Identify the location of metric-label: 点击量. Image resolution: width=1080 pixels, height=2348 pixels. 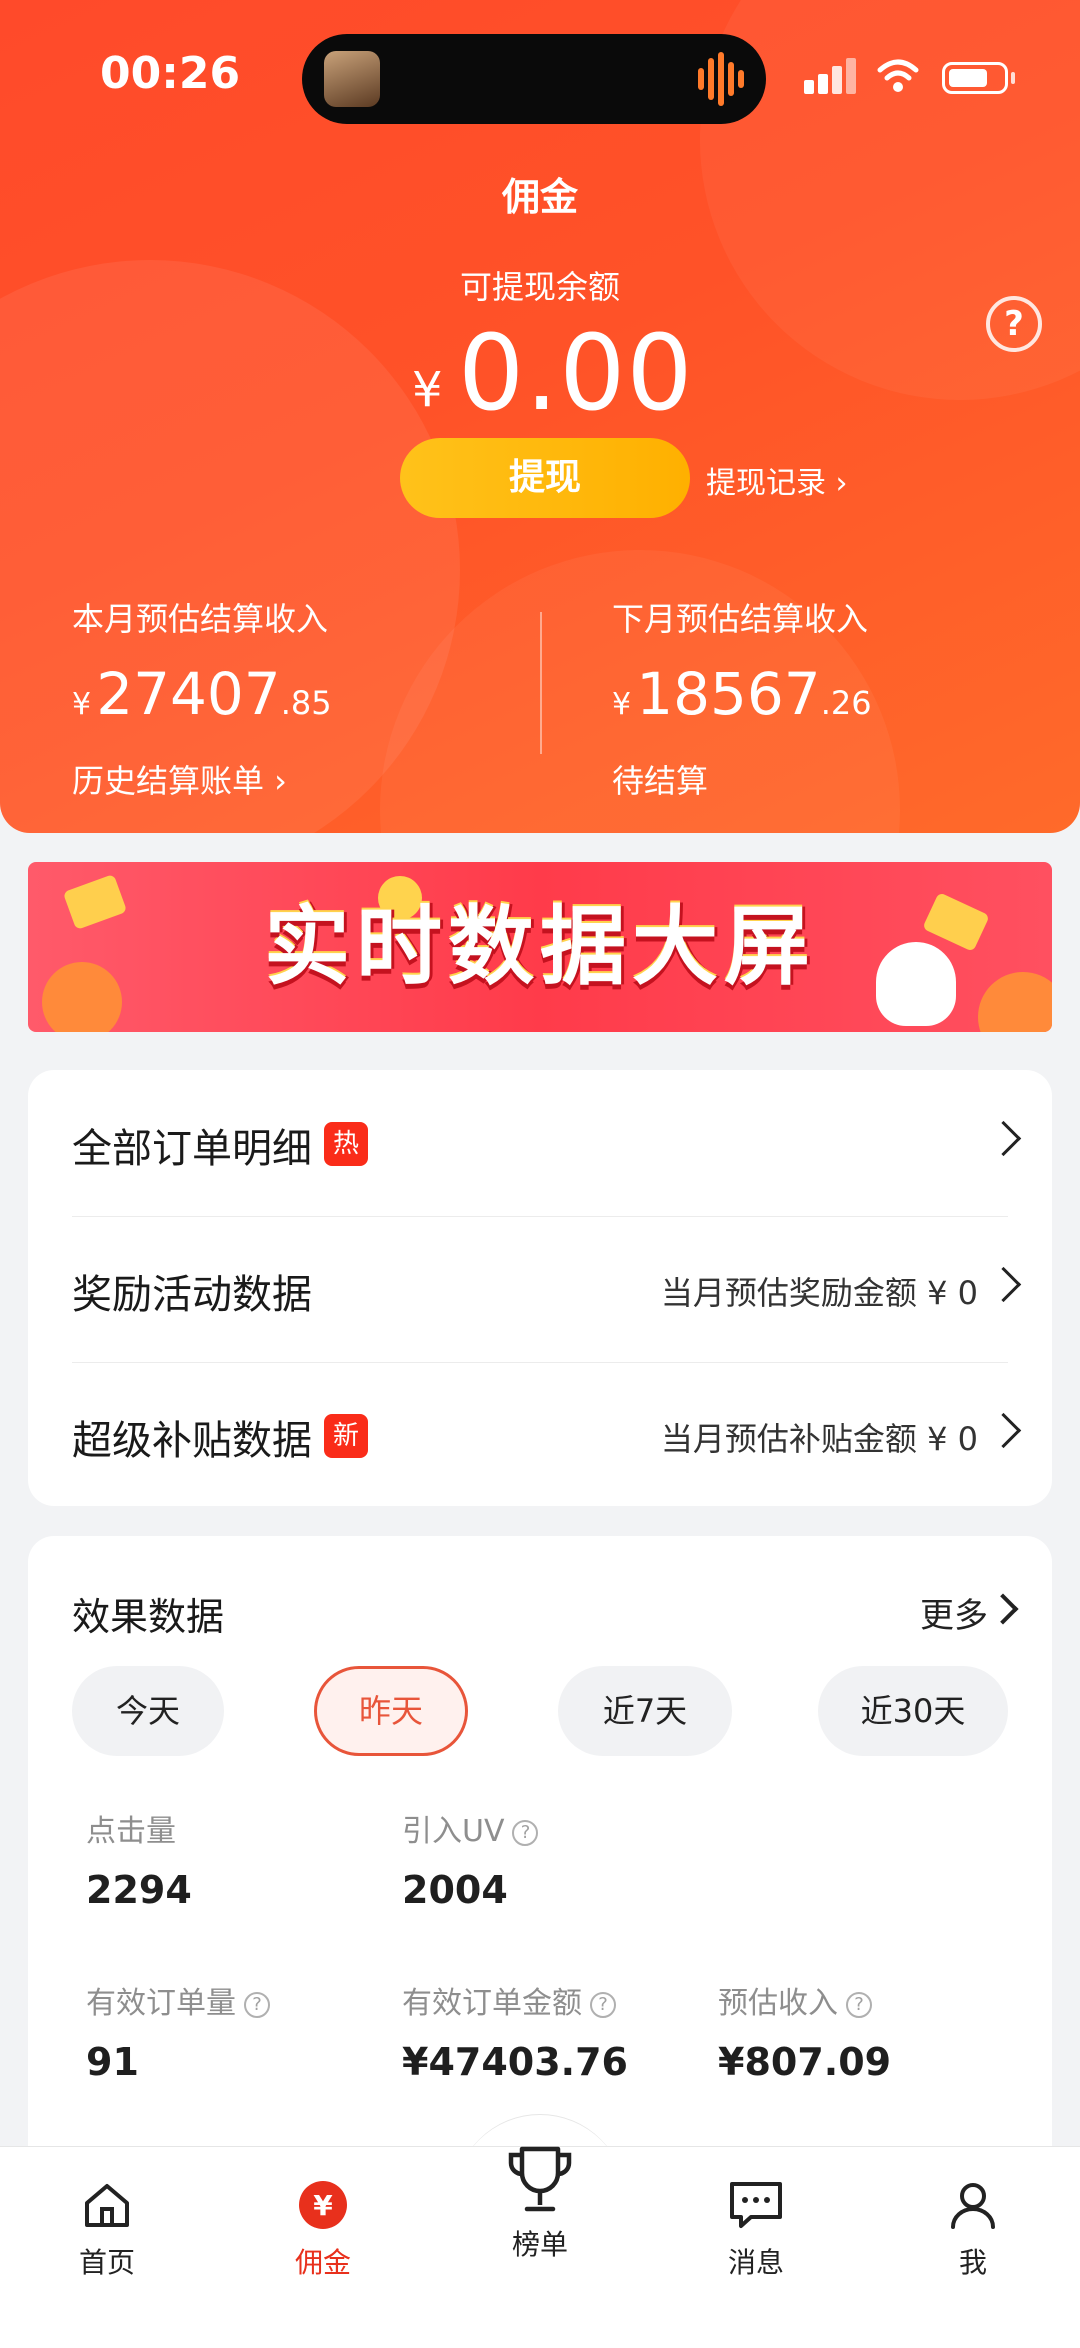
(131, 1828).